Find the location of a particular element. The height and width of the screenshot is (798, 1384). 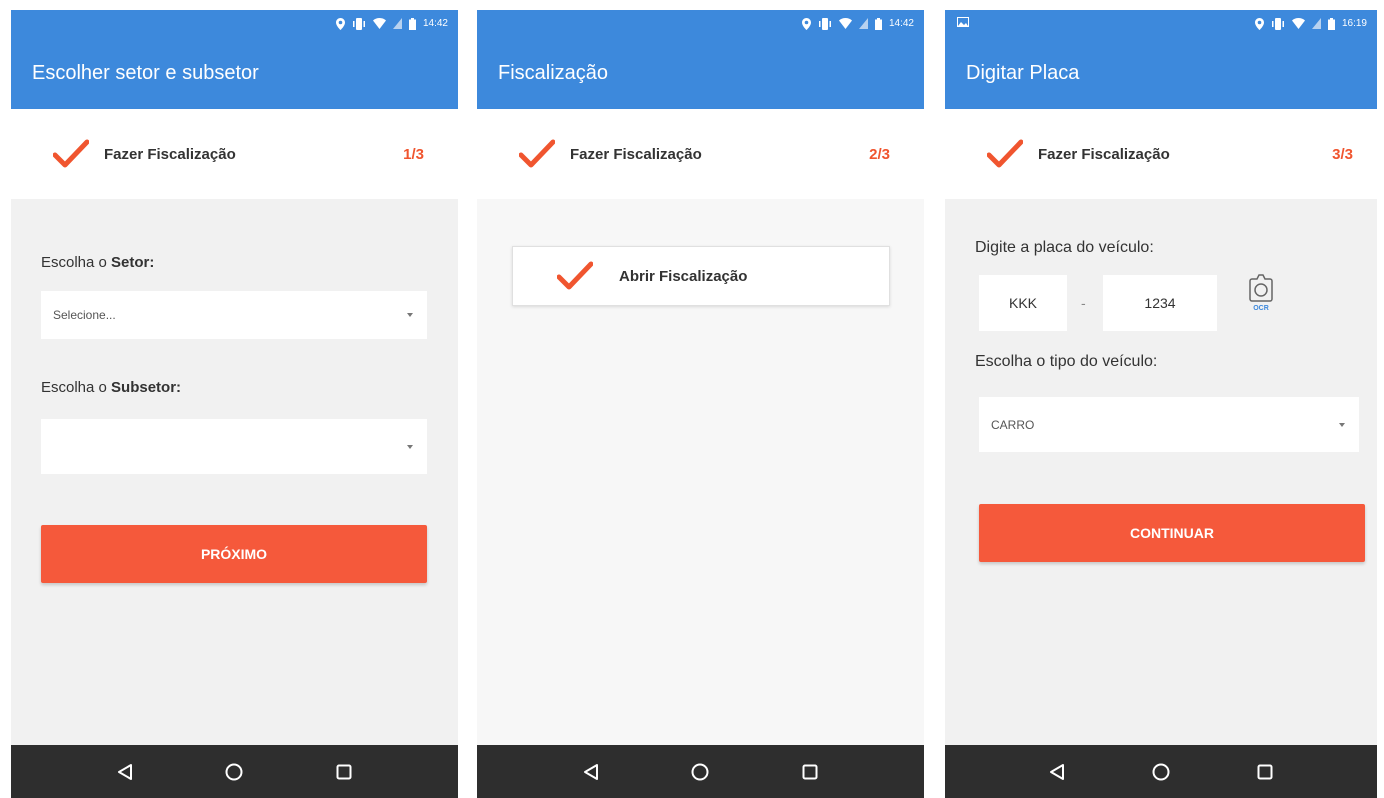

subsetor-label: Escolha o Subsetor: is located at coordinates (111, 387).